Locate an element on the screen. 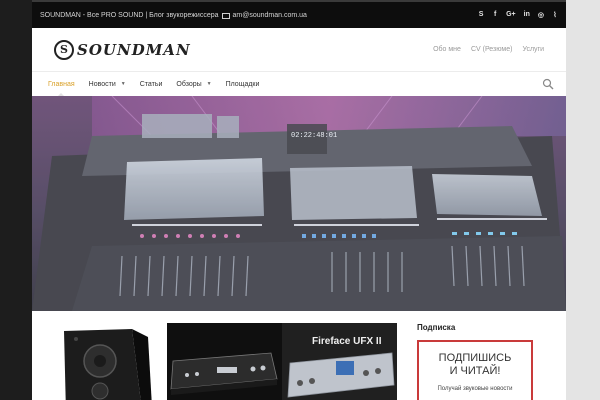  product-tile-fireface: Fireface UFX II is located at coordinates (339, 361).